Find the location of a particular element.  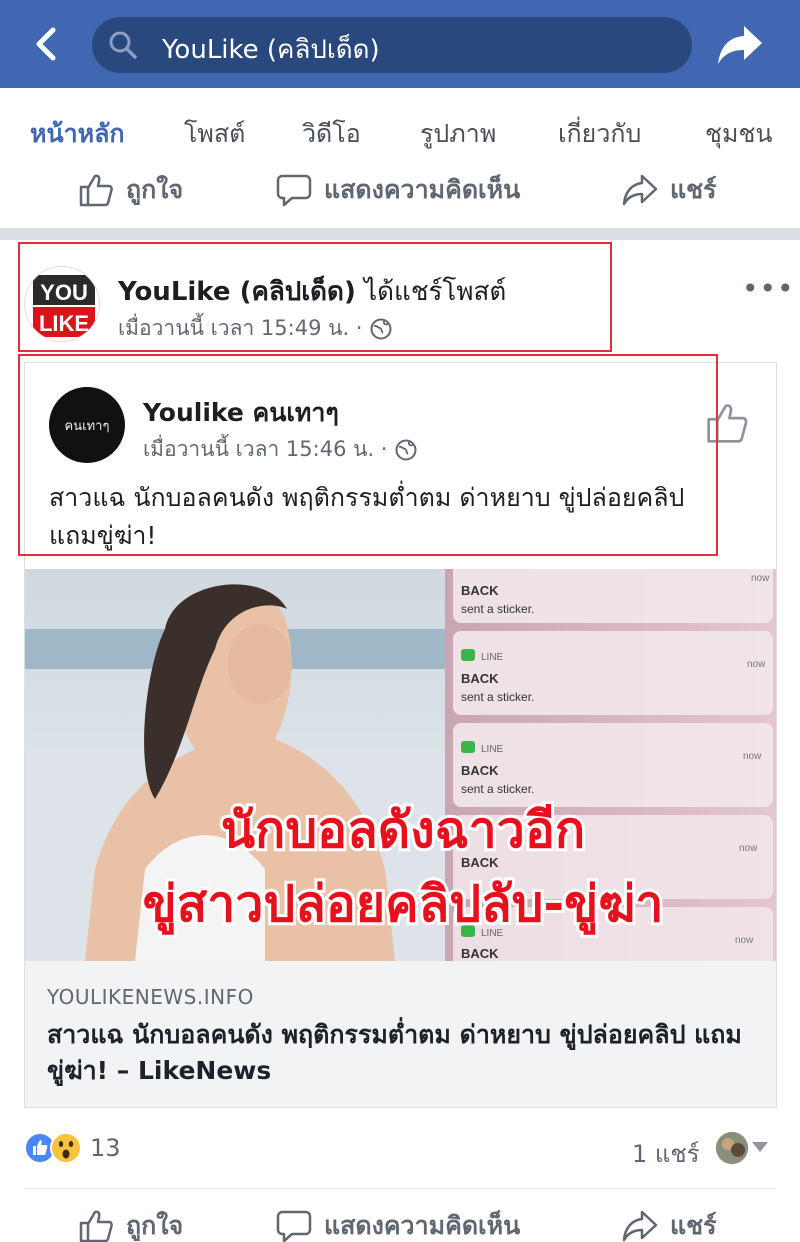

svg-text: YOU is located at coordinates (64, 292).